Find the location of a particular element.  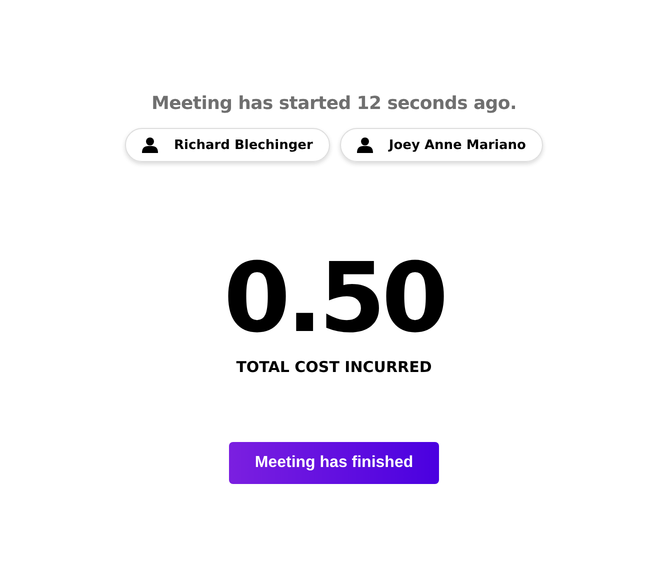

participant-name: Joey Anne Mariano is located at coordinates (457, 145).